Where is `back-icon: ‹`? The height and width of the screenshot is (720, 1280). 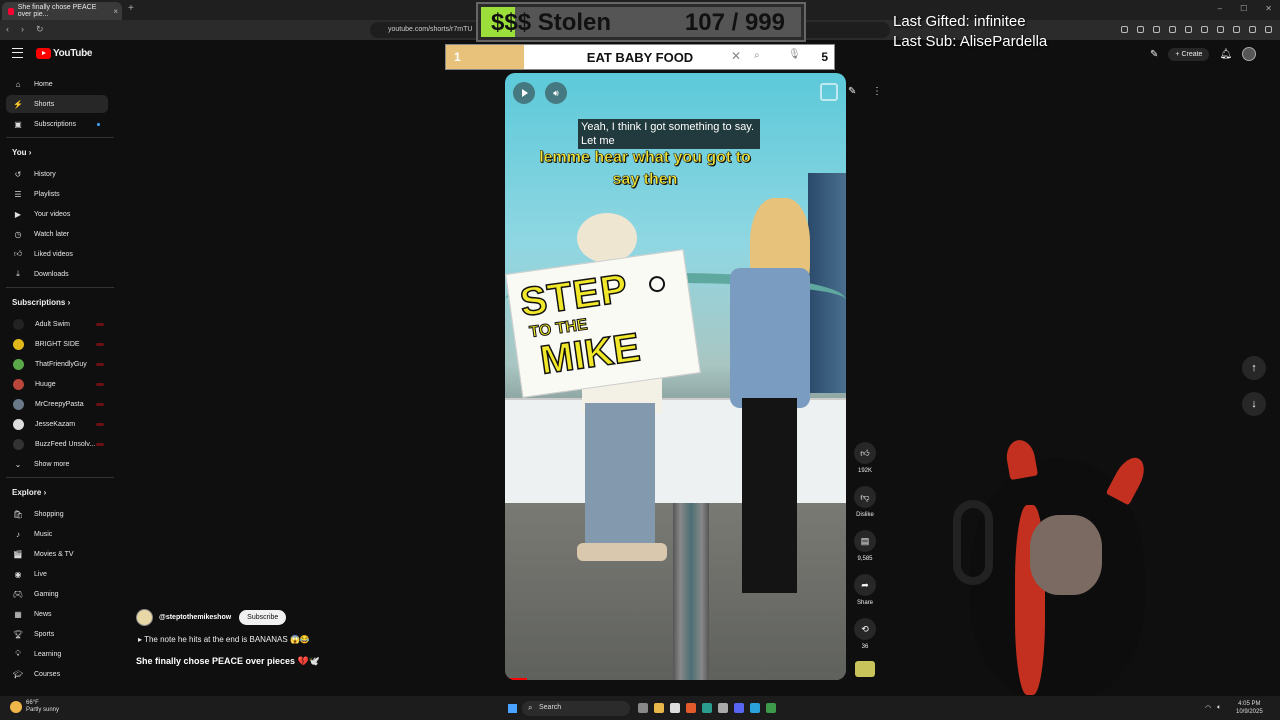
back-icon: ‹ is located at coordinates (7, 29).